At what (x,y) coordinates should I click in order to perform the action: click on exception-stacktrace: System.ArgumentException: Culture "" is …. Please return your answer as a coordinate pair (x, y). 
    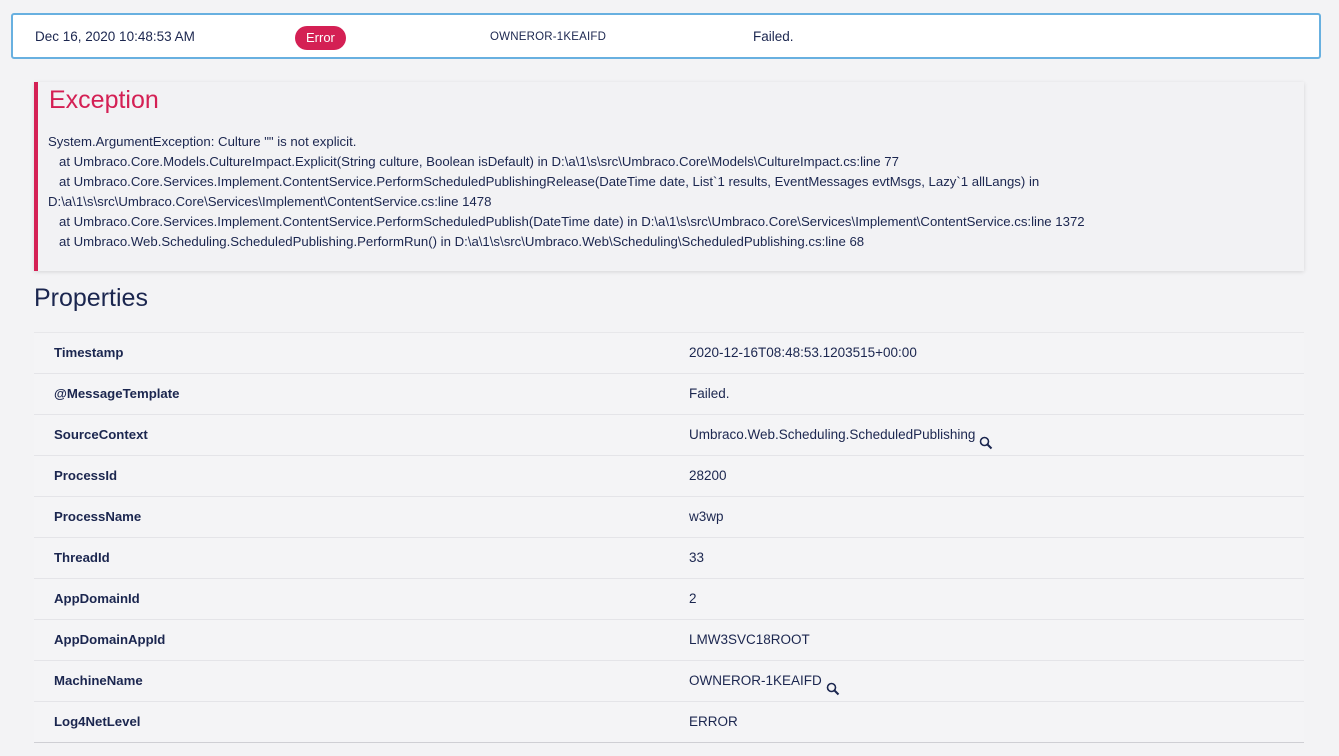
    Looking at the image, I should click on (566, 191).